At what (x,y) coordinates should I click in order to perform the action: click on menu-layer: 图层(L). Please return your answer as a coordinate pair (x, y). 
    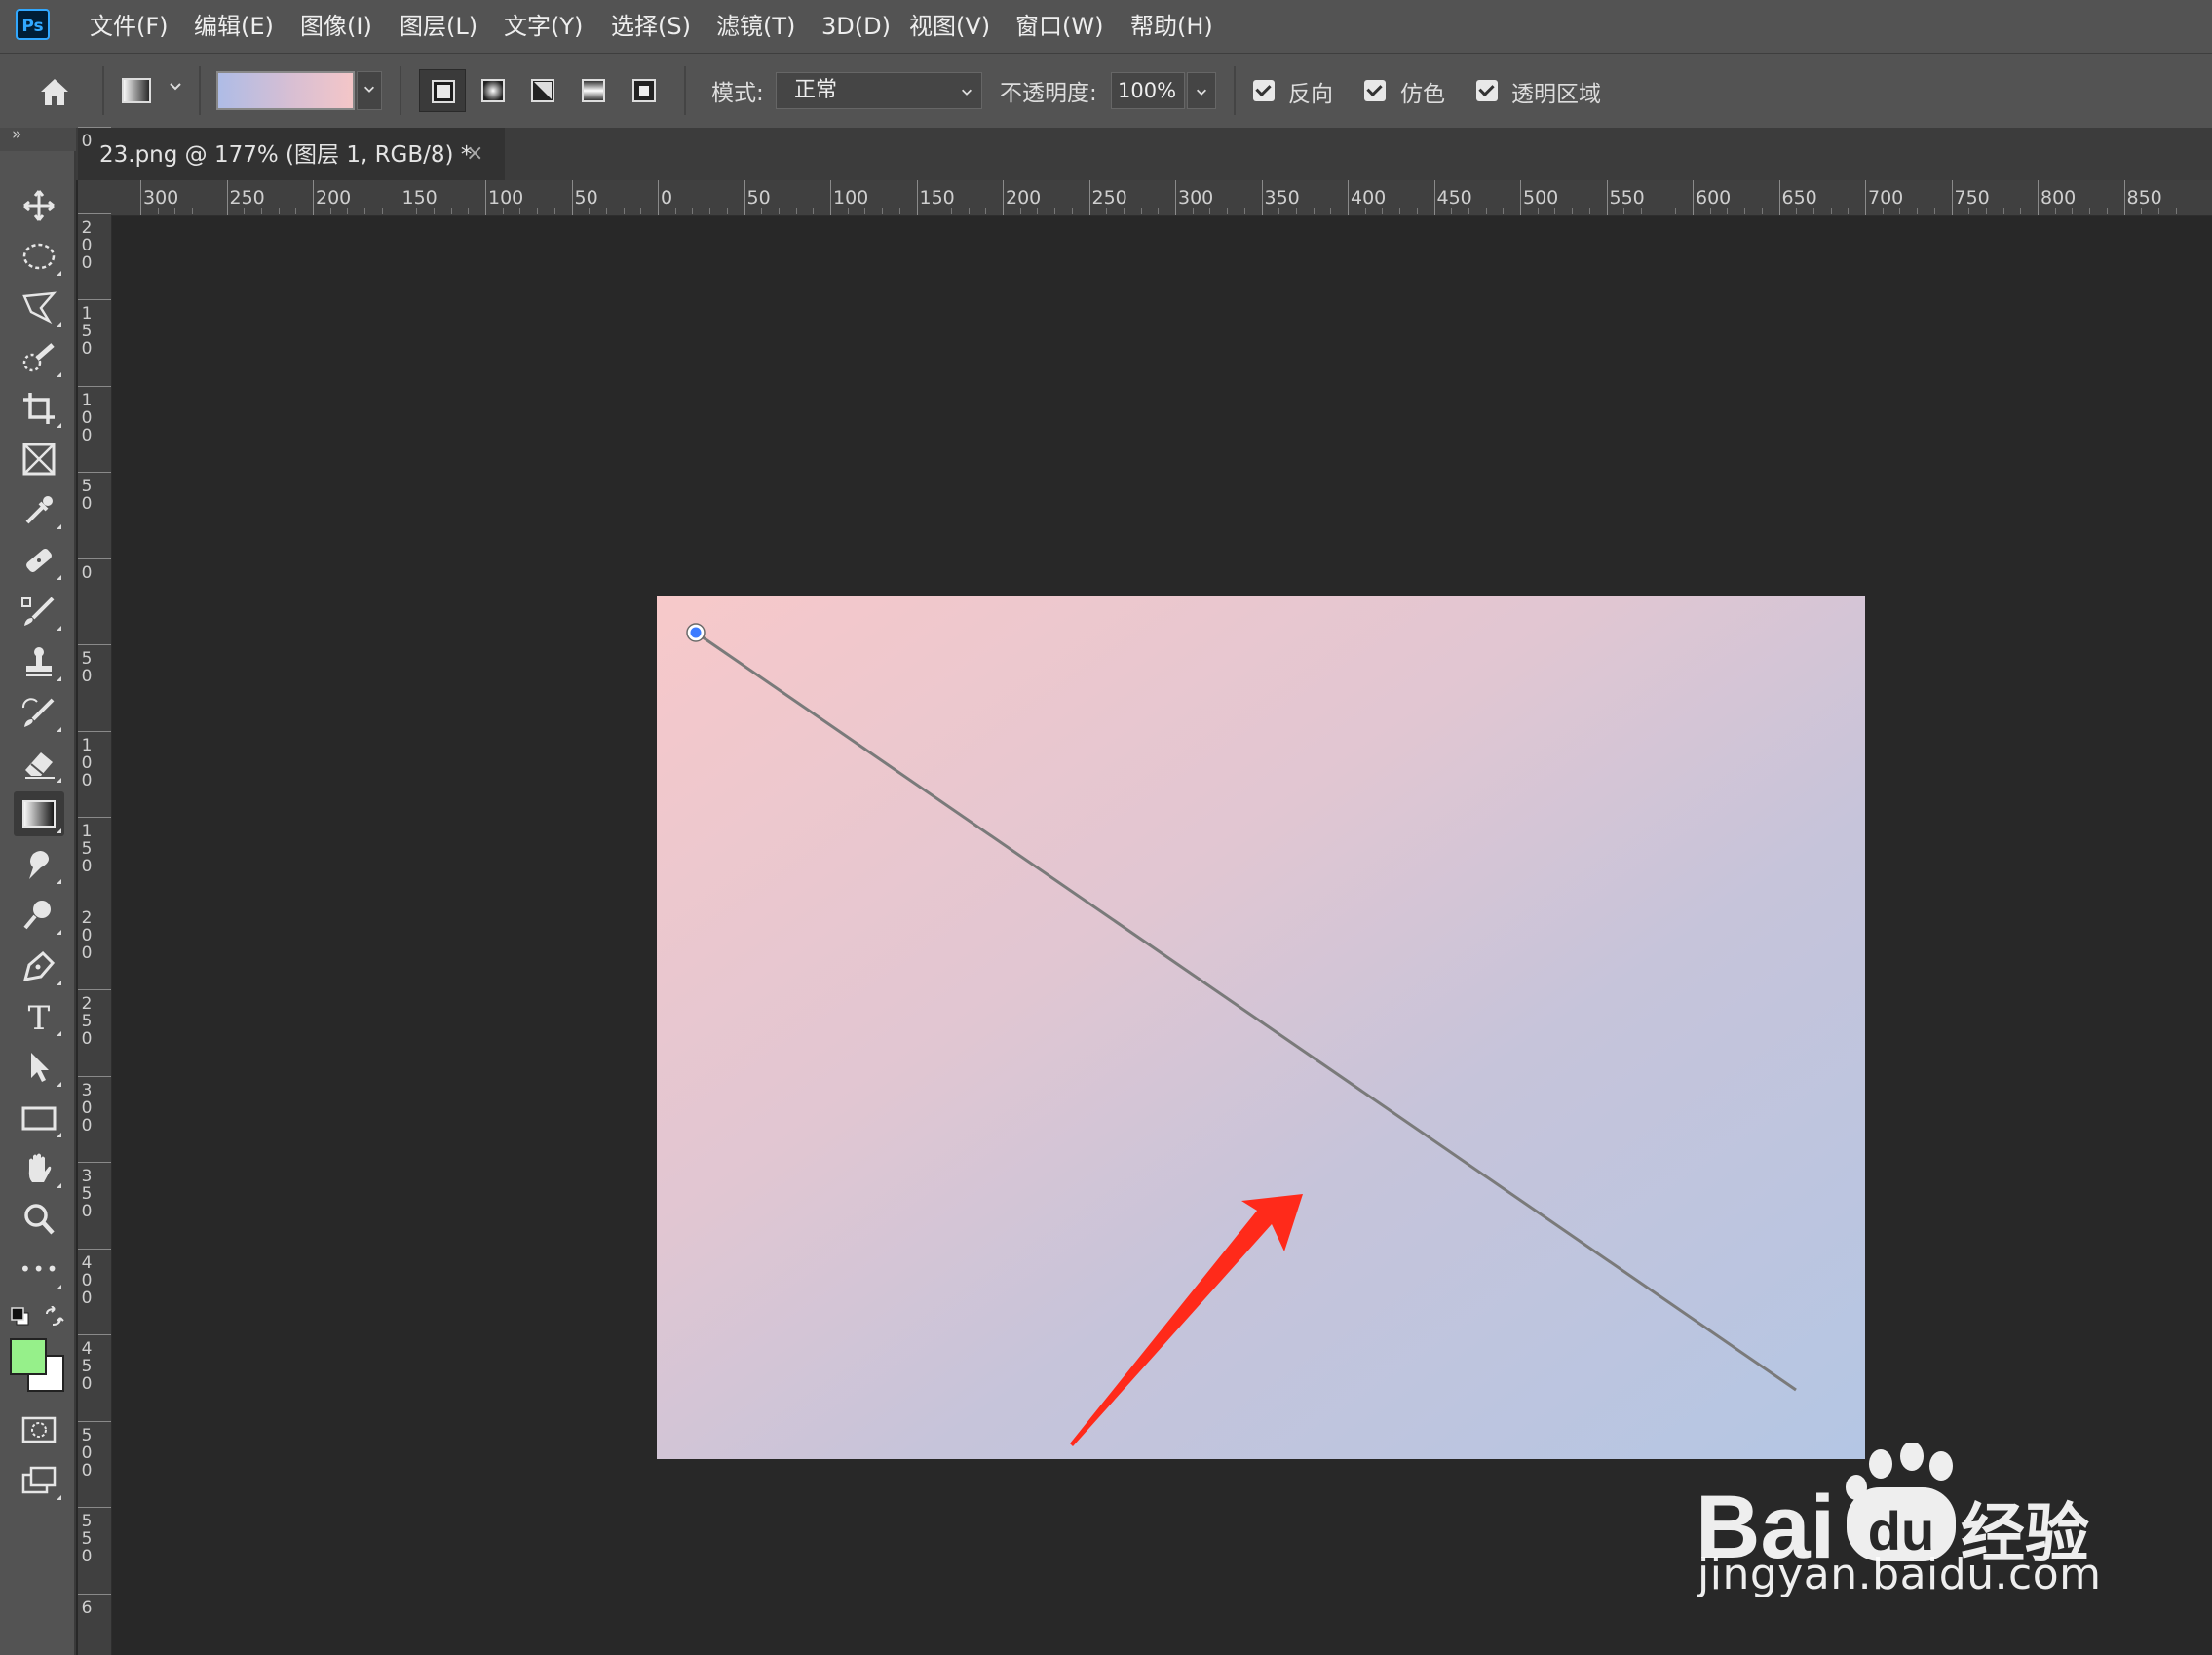
    Looking at the image, I should click on (438, 26).